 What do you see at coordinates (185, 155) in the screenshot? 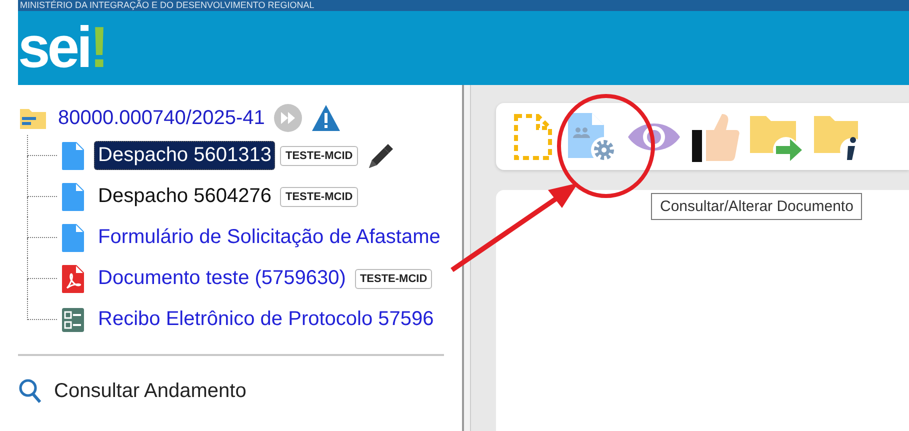
I see `document-link: Despacho 5601313` at bounding box center [185, 155].